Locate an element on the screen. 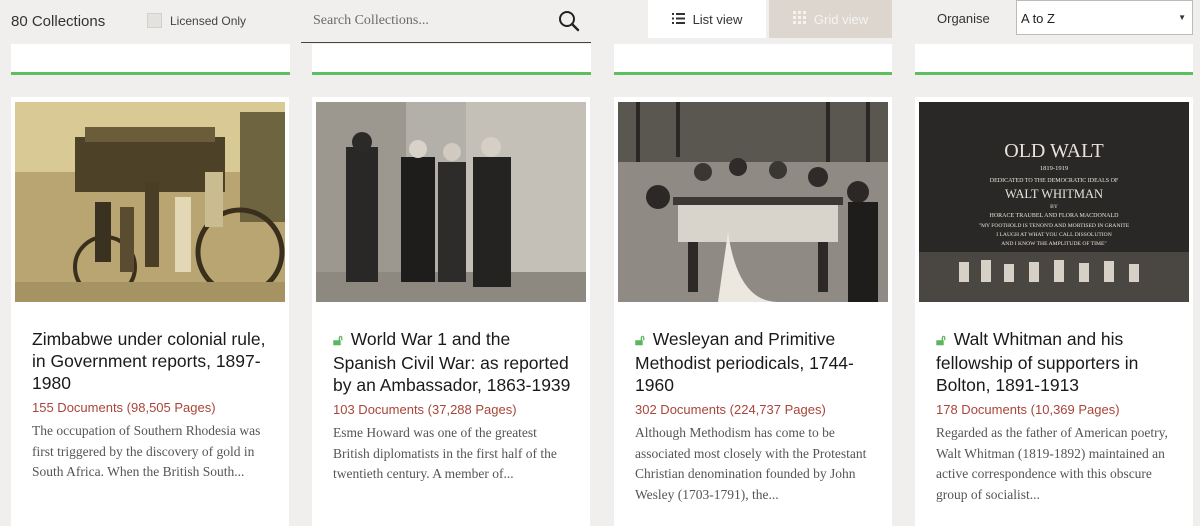 The height and width of the screenshot is (526, 1200). plaque-quote-2: I LAUGH AT WHAT YOU CALL DISSOLUTION is located at coordinates (1054, 235).